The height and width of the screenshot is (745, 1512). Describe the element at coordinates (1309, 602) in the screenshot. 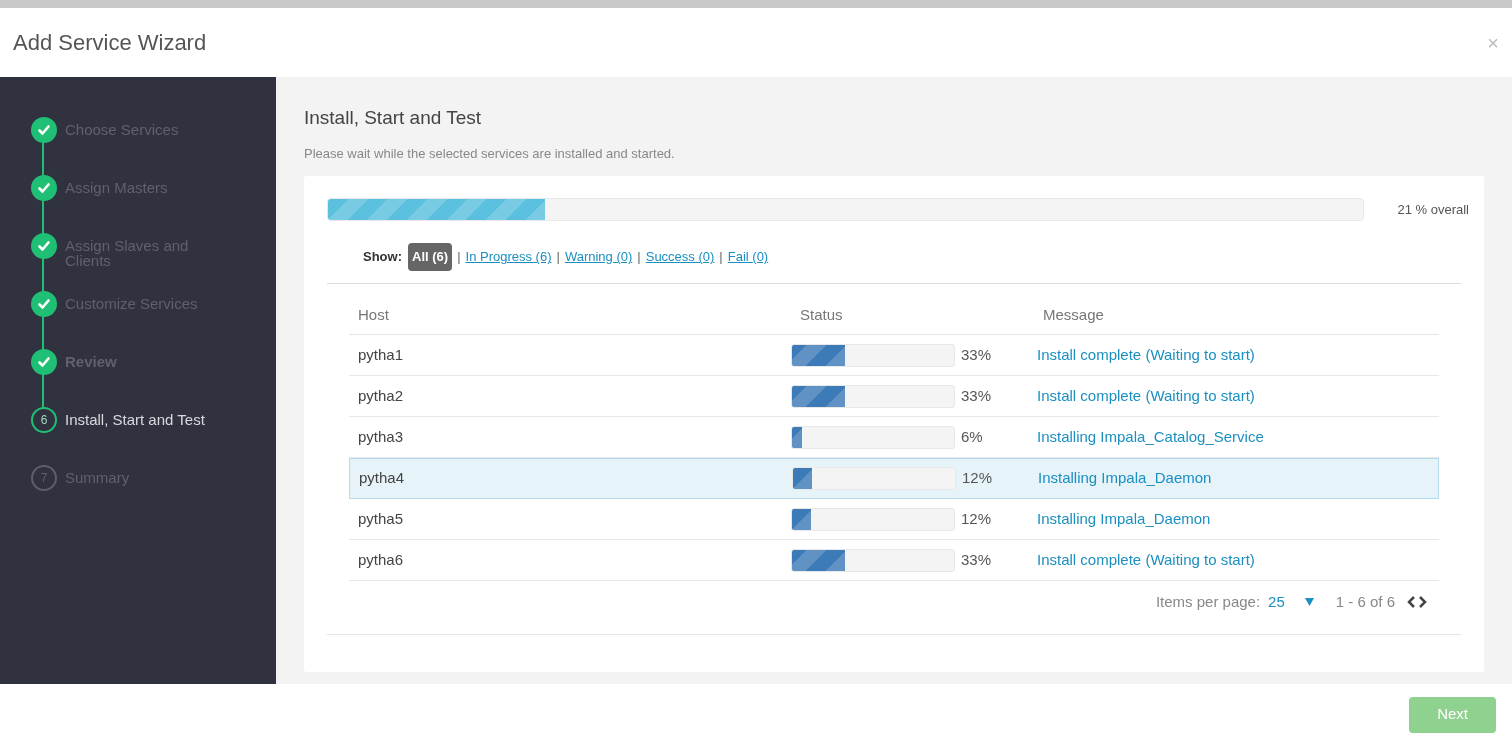

I see `caret-icon` at that location.